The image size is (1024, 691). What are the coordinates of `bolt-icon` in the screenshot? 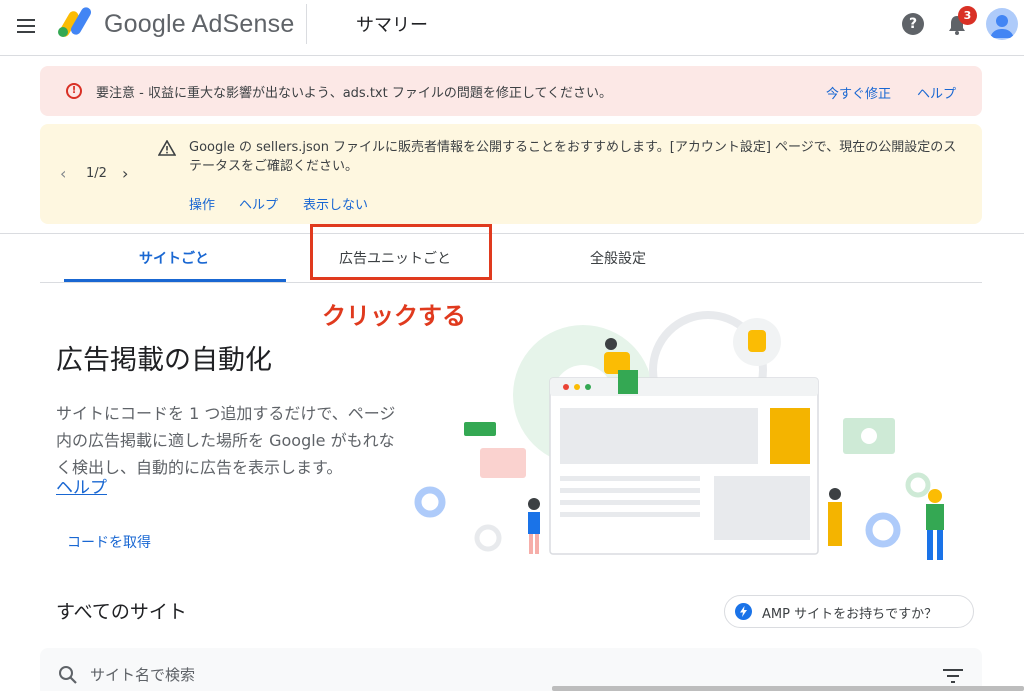 It's located at (743, 611).